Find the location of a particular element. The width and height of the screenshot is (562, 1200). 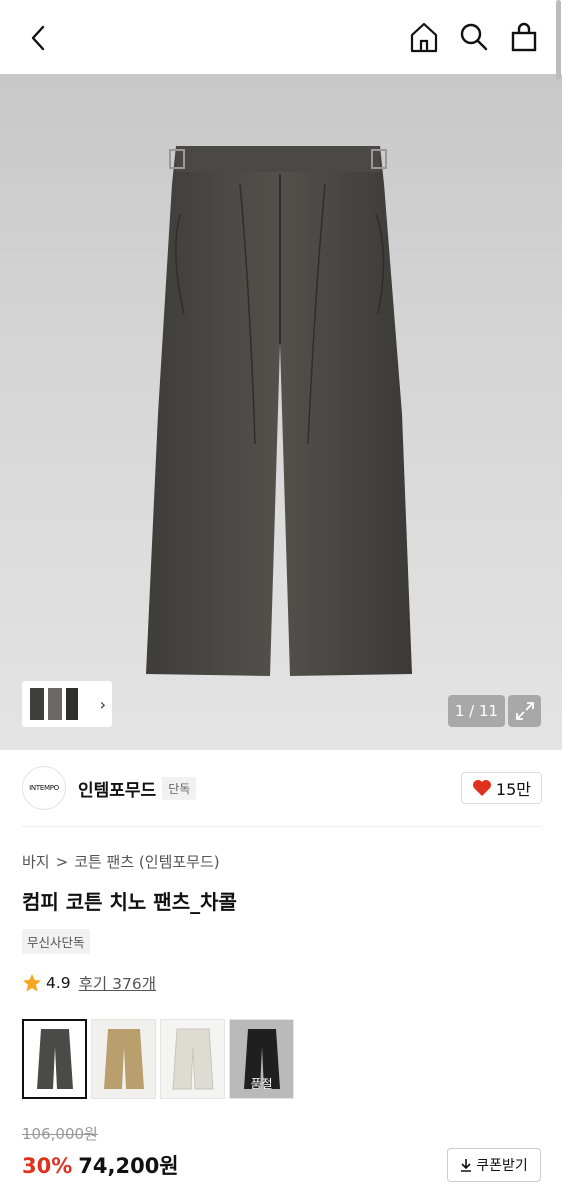

heart-icon is located at coordinates (481, 788).